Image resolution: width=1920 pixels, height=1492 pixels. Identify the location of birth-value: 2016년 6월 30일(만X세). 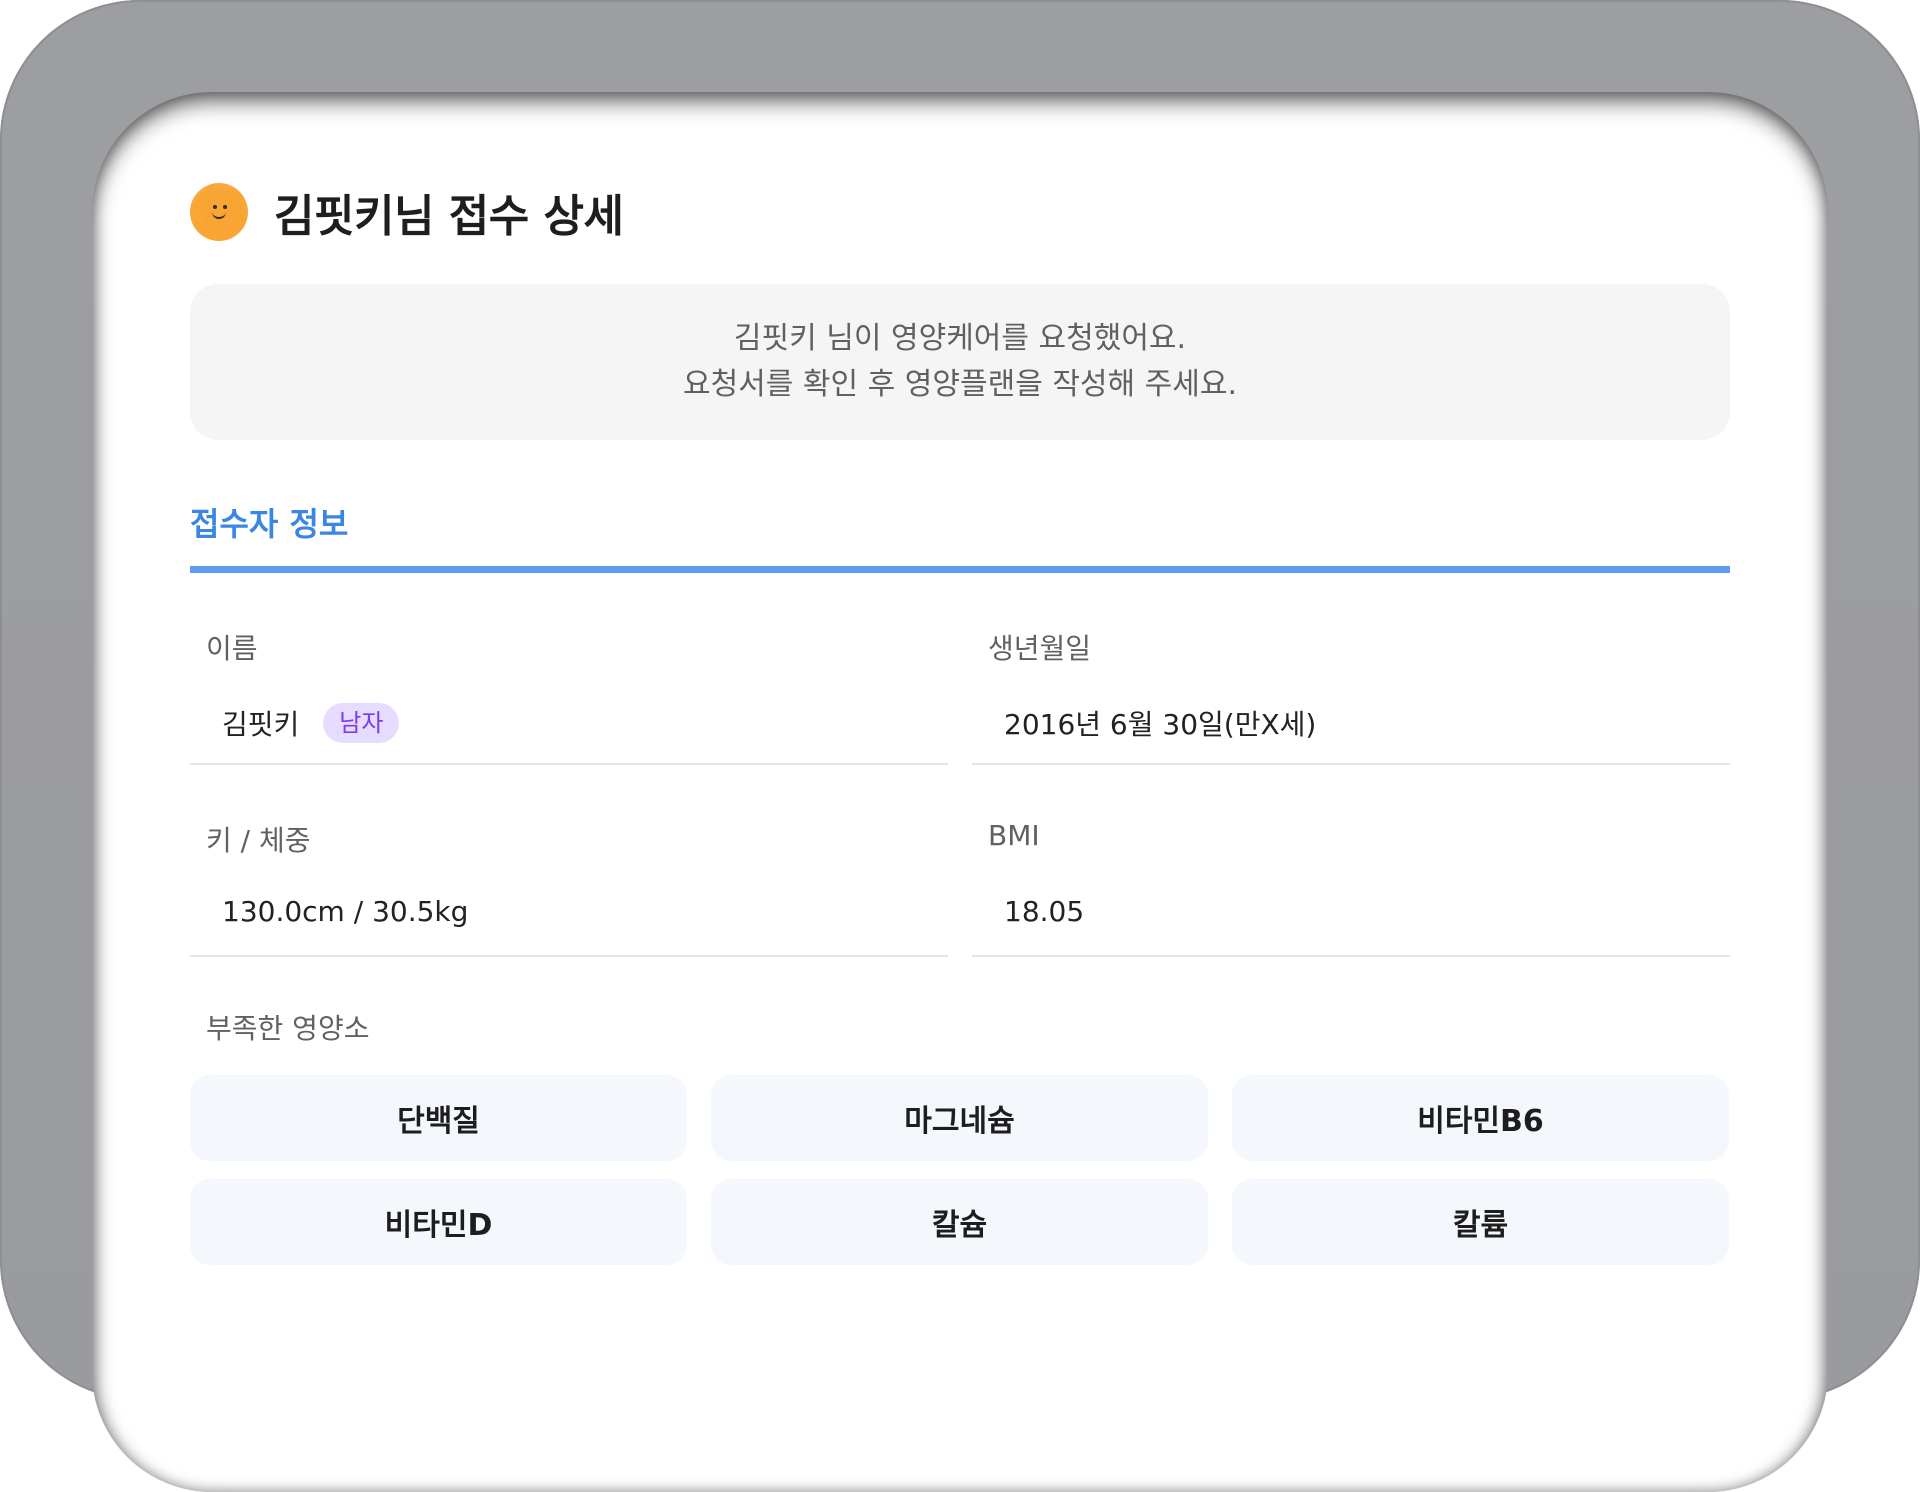
(1160, 724).